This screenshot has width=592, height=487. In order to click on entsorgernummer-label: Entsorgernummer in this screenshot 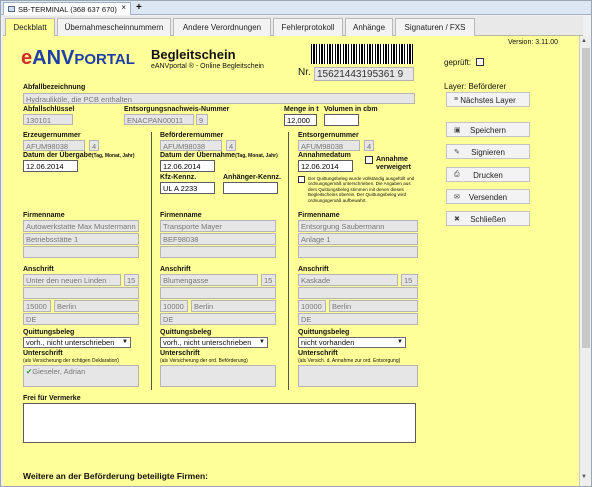, I will do `click(328, 135)`.